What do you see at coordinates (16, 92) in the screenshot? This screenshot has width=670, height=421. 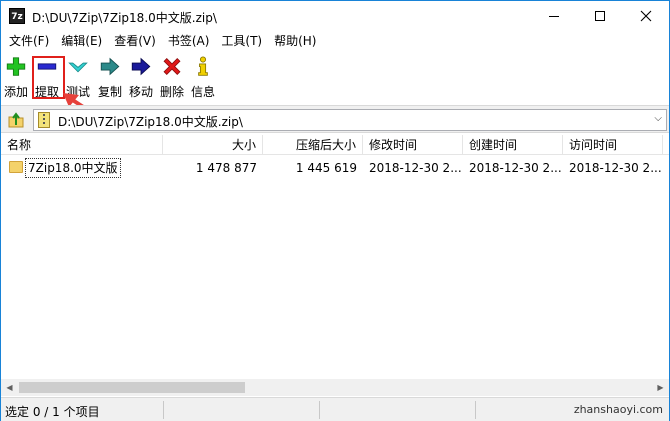 I see `add-label: 添加` at bounding box center [16, 92].